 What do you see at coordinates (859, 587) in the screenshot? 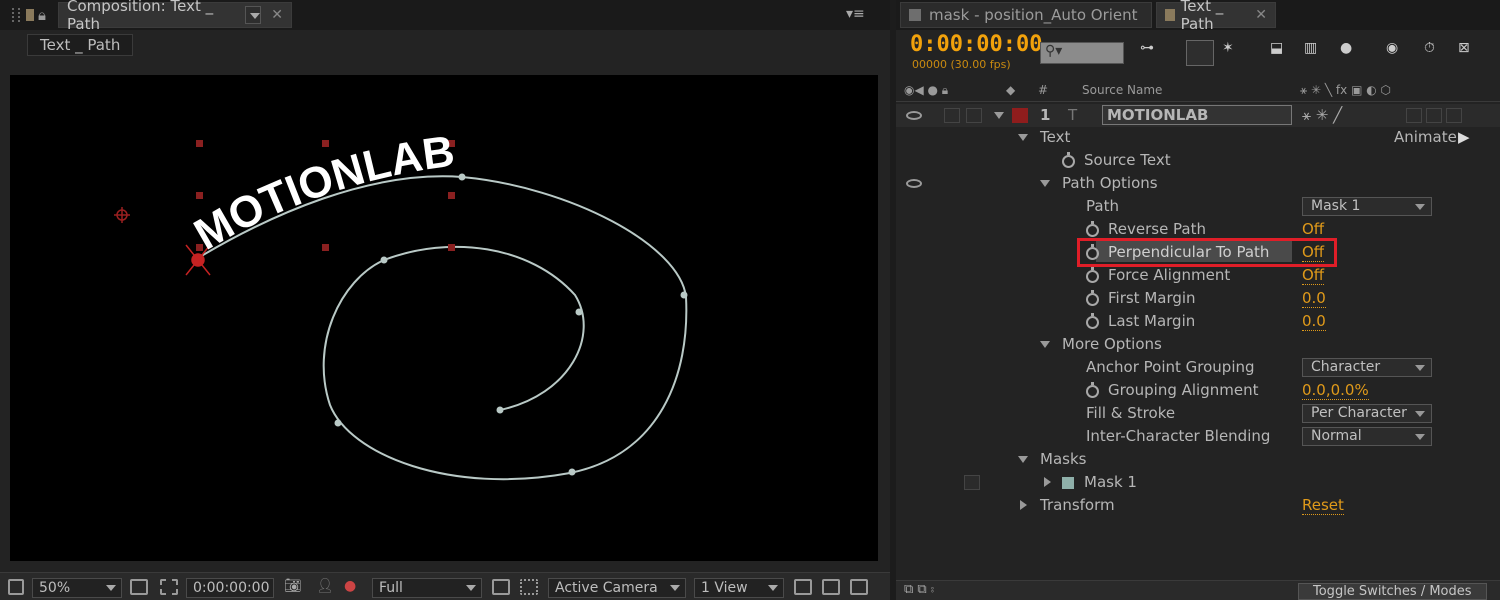
I see `timeline-icon` at bounding box center [859, 587].